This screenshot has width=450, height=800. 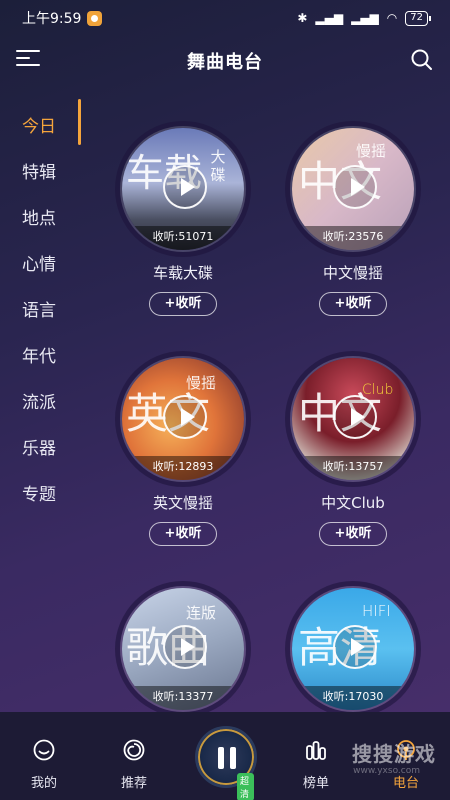 What do you see at coordinates (28, 60) in the screenshot?
I see `menu-icon` at bounding box center [28, 60].